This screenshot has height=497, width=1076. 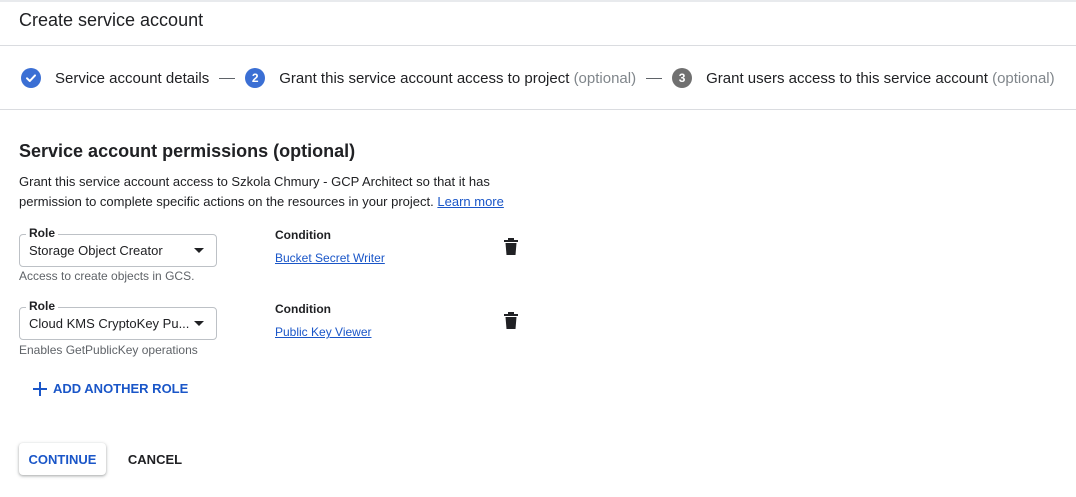 What do you see at coordinates (323, 332) in the screenshot?
I see `condition-link: Public Key Viewer` at bounding box center [323, 332].